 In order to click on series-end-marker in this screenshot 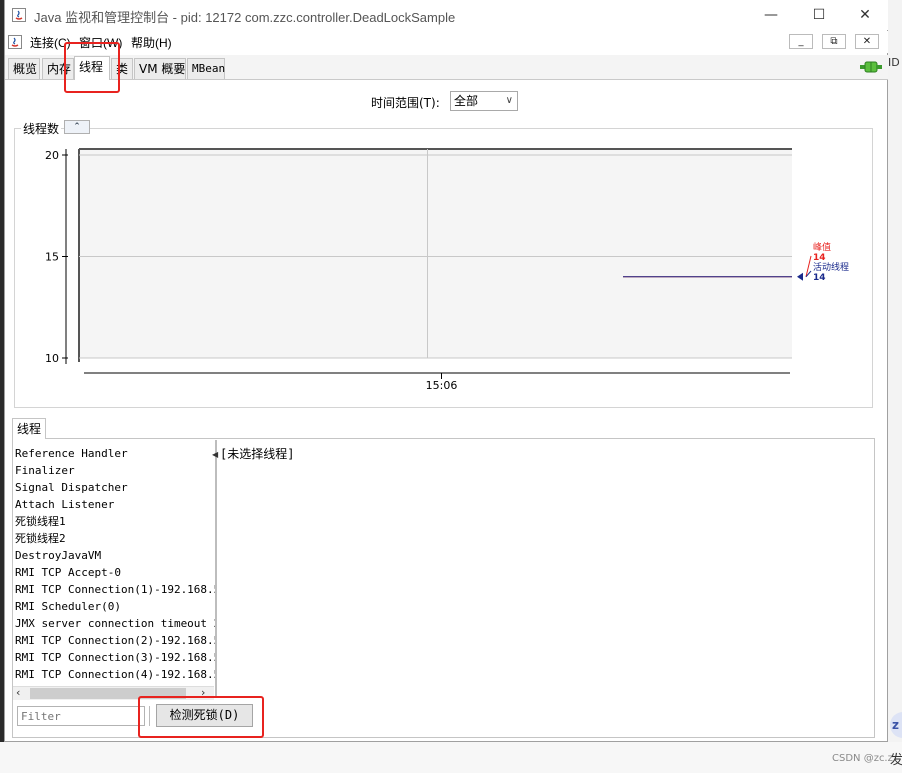, I will do `click(800, 276)`.